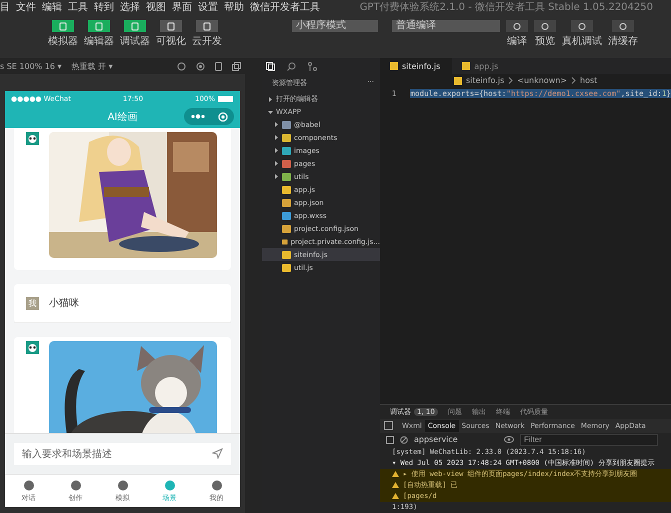 This screenshot has width=671, height=513. What do you see at coordinates (404, 440) in the screenshot?
I see `clear-icon` at bounding box center [404, 440].